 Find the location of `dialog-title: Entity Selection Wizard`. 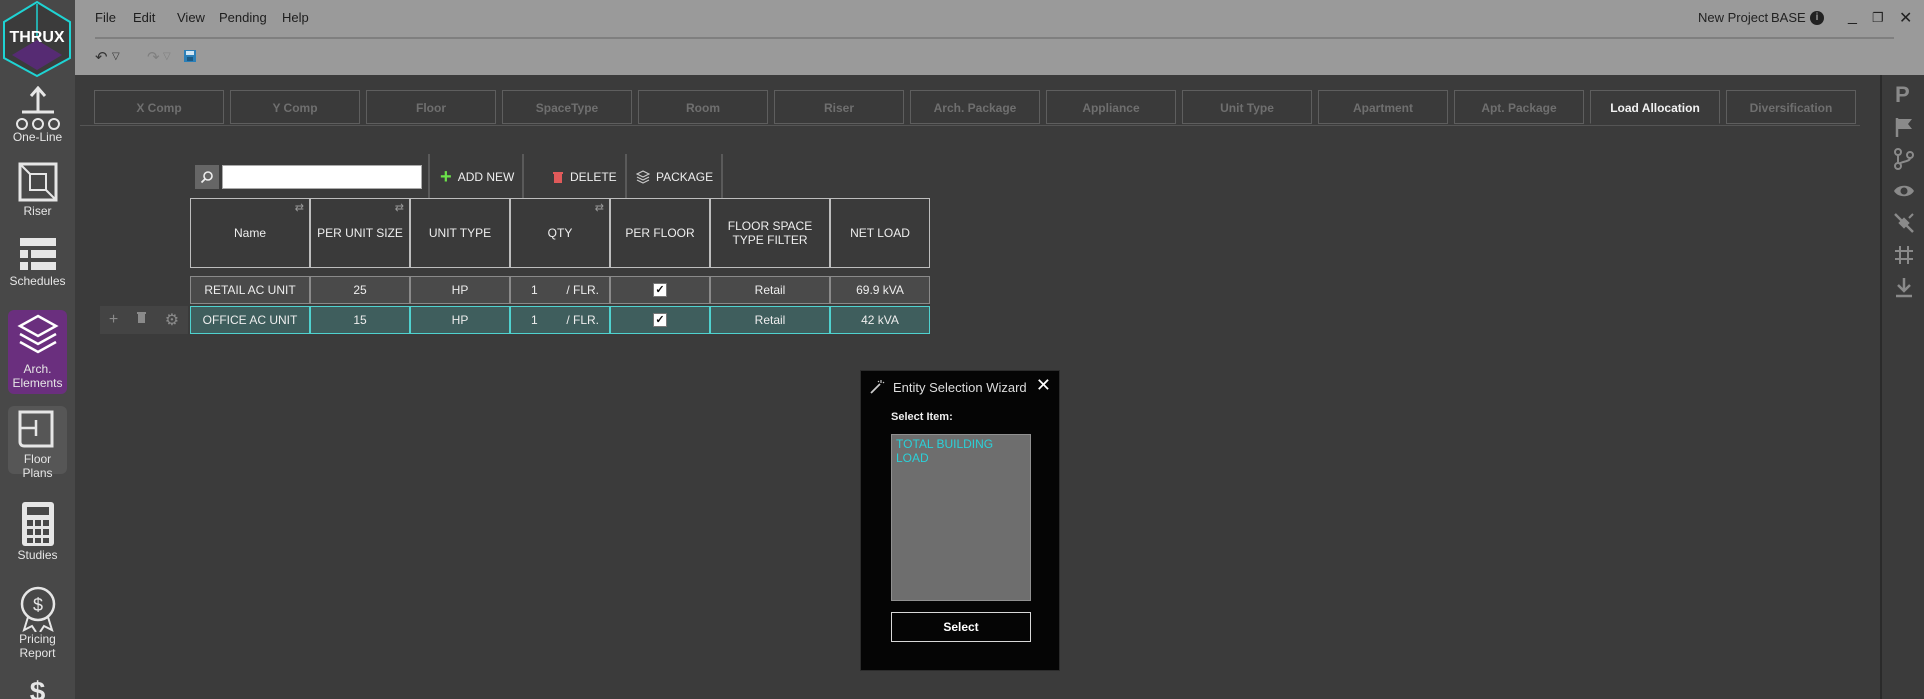

dialog-title: Entity Selection Wizard is located at coordinates (960, 387).